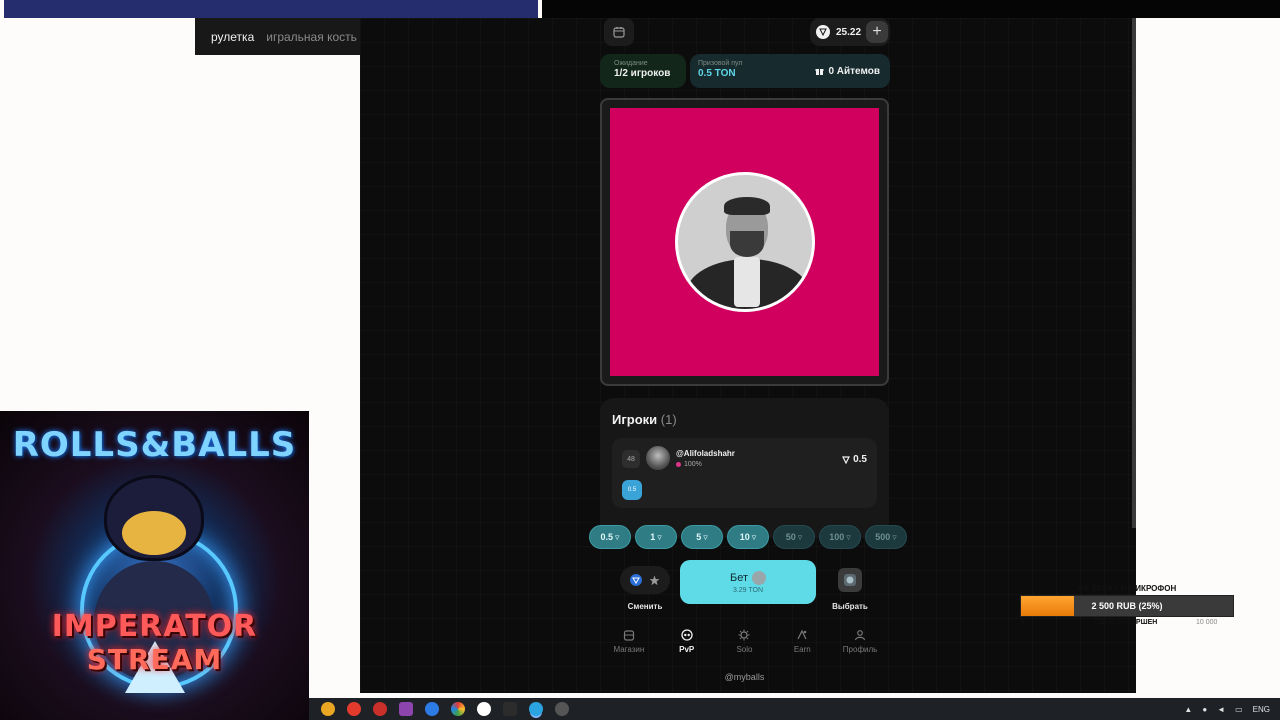 This screenshot has width=1280, height=720. Describe the element at coordinates (645, 606) in the screenshot. I see `switch-label: Сменить` at that location.